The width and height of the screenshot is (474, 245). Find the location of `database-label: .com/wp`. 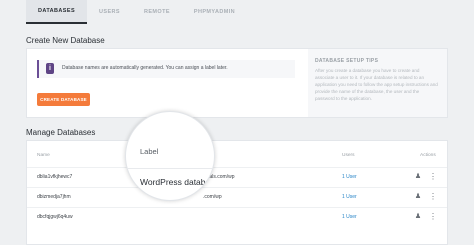

database-label: .com/wp is located at coordinates (212, 197).